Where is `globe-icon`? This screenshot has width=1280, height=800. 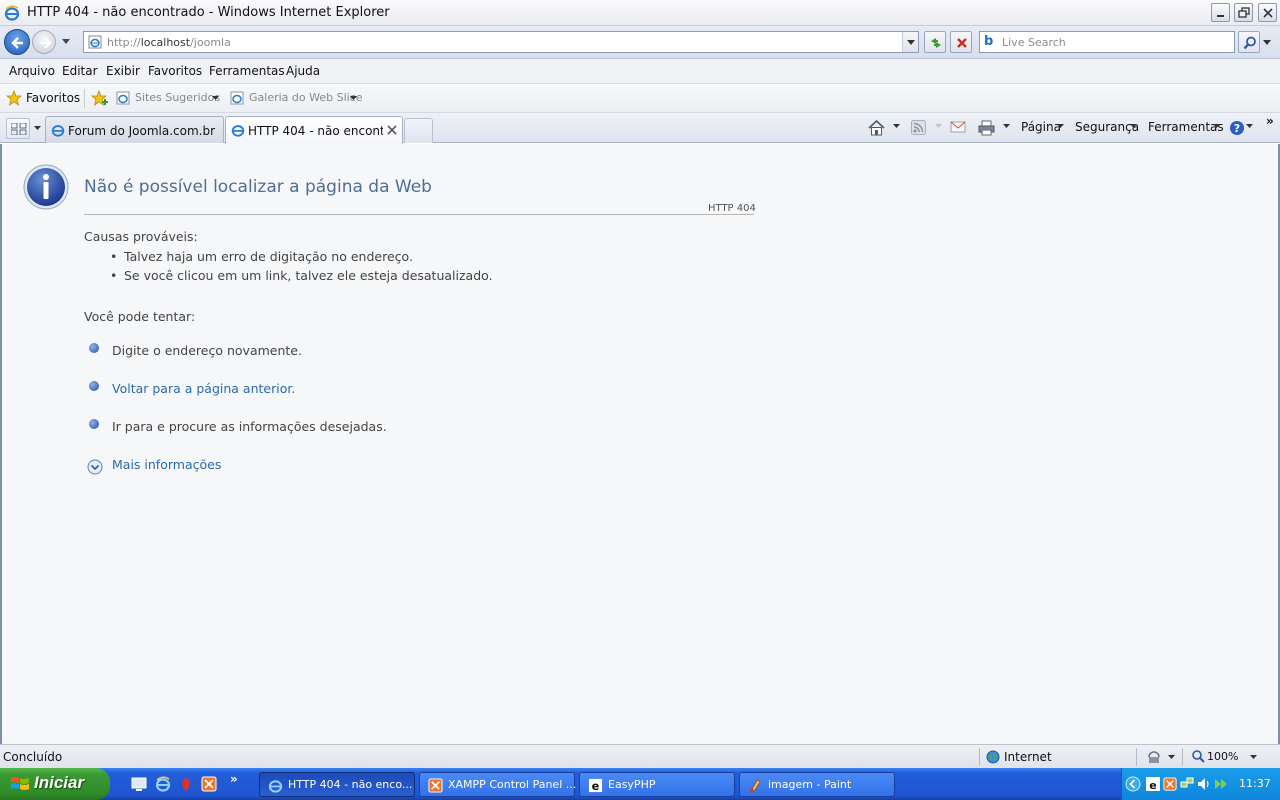 globe-icon is located at coordinates (993, 757).